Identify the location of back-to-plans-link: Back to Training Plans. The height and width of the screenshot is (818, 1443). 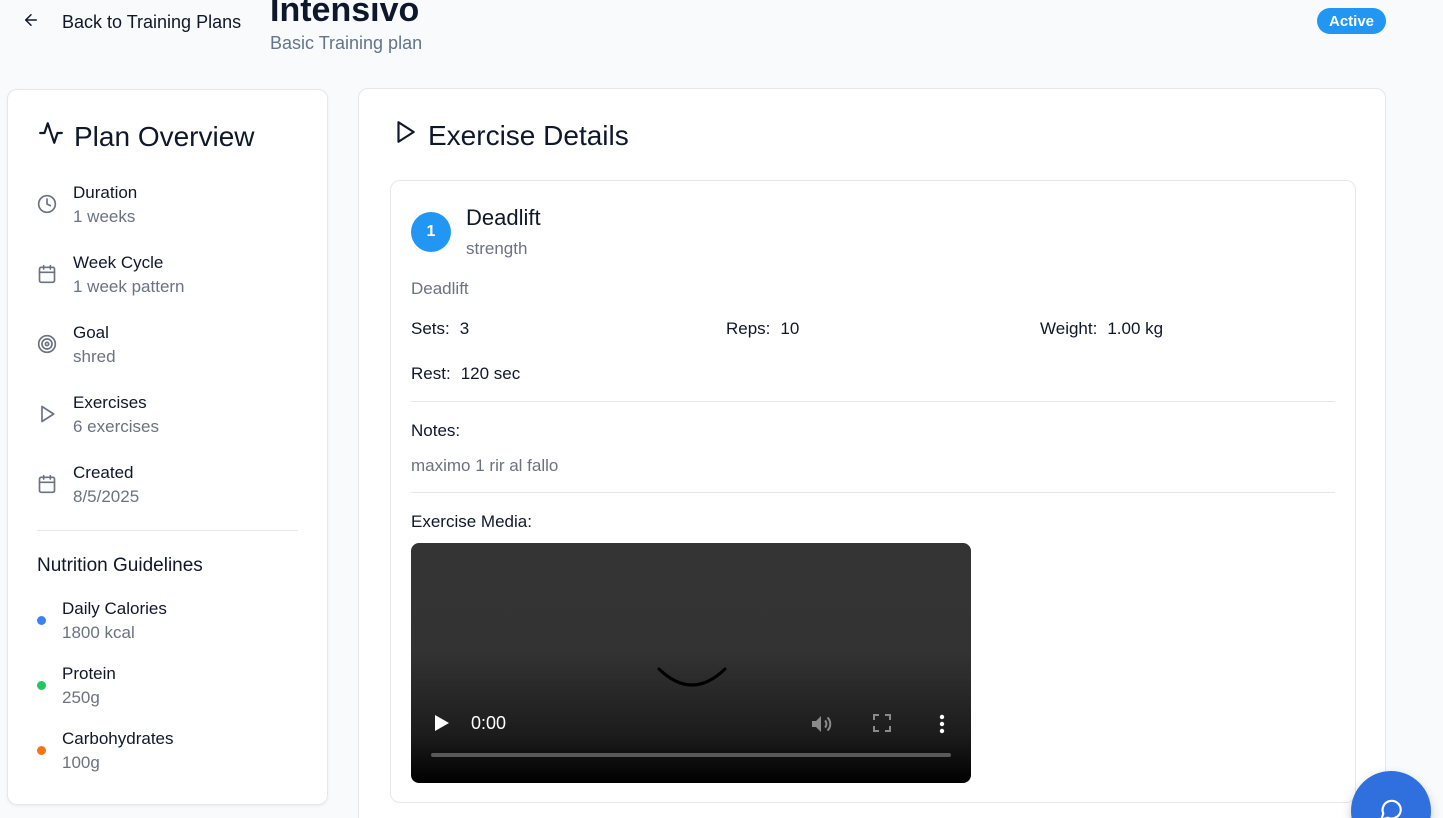
(131, 22).